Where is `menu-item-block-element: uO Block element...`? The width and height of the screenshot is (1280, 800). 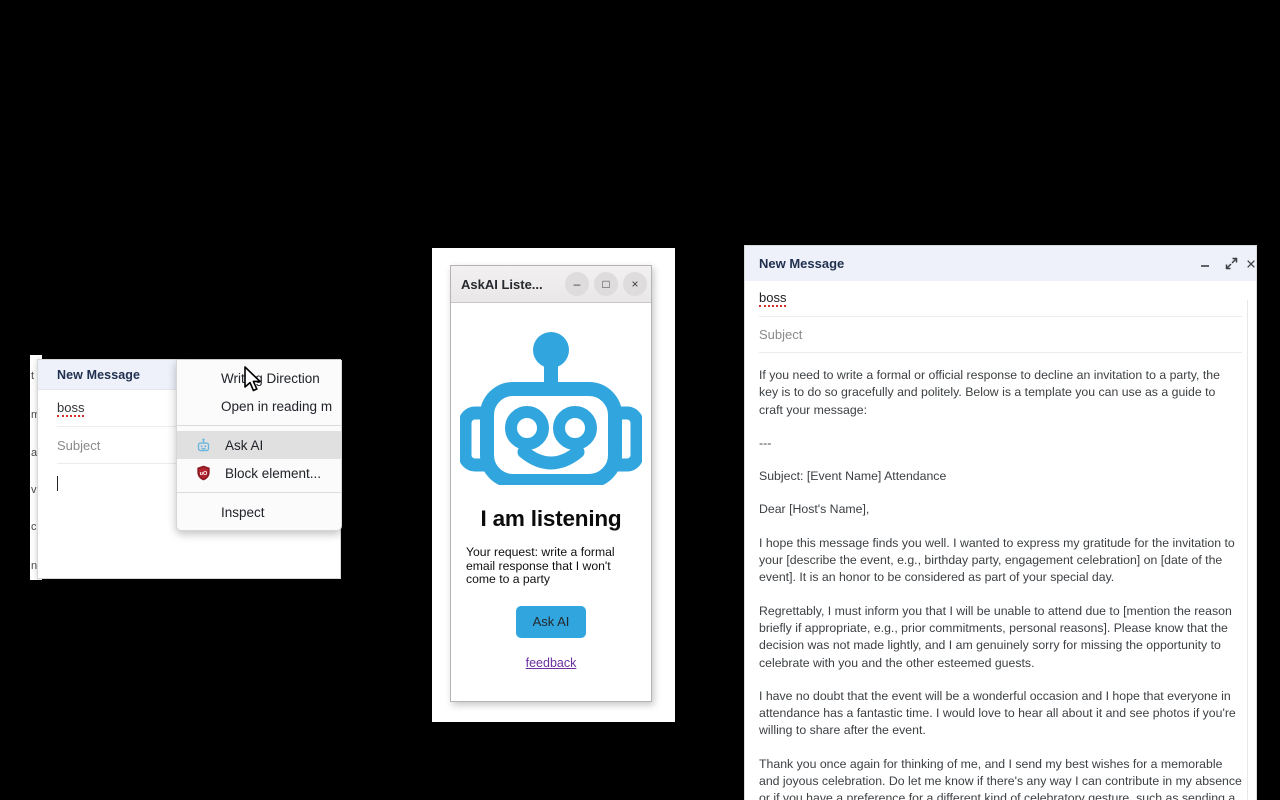 menu-item-block-element: uO Block element... is located at coordinates (259, 473).